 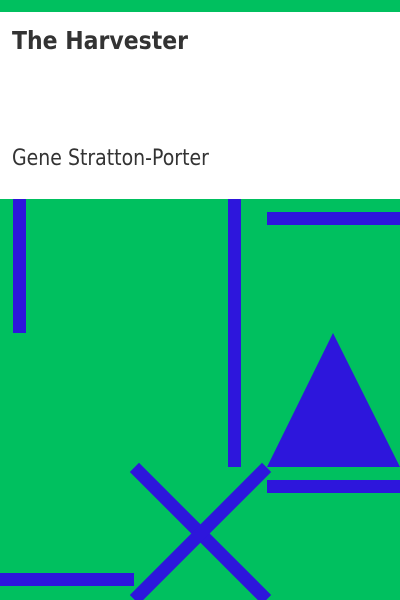 I want to click on right-horizontal-bar, so click(x=333, y=486).